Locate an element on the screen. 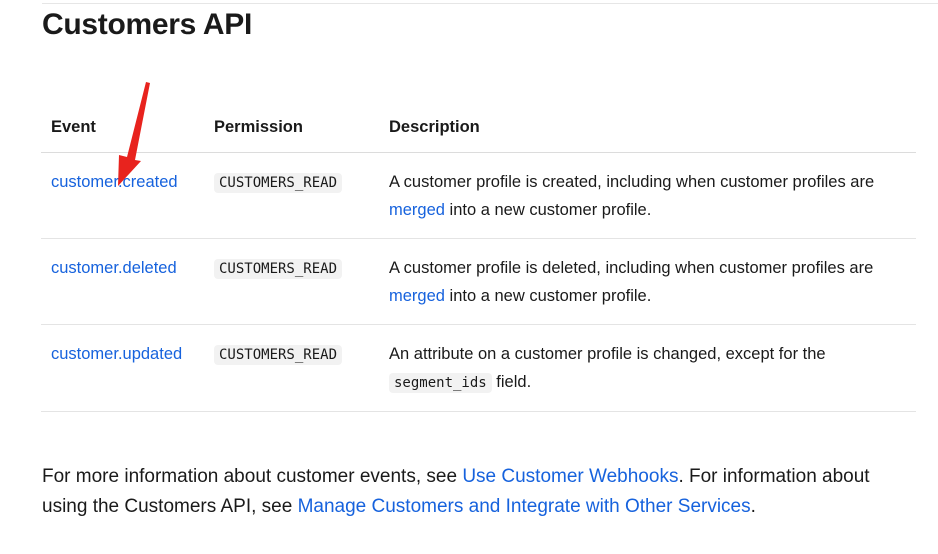 This screenshot has height=554, width=938. event-link-customer-created: customer.created is located at coordinates (114, 182).